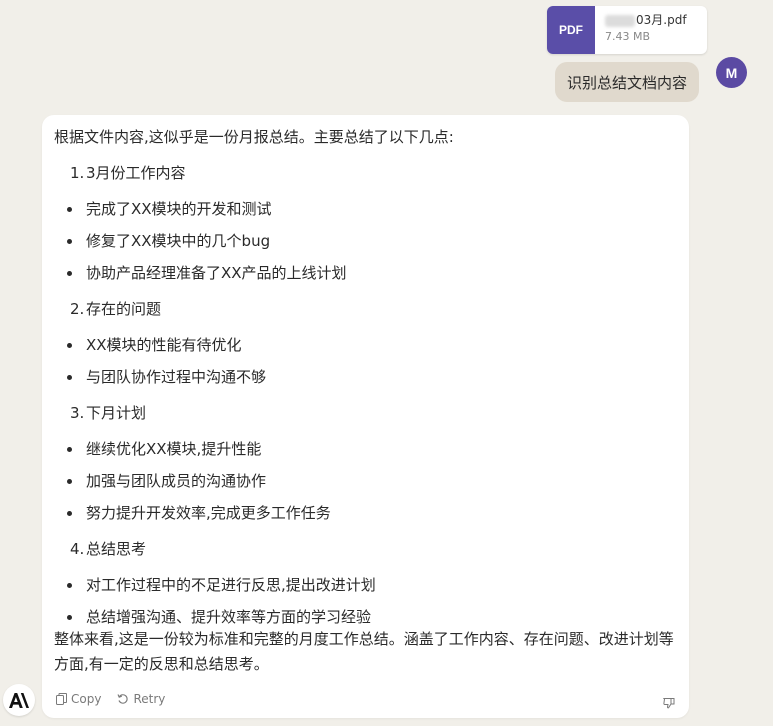 This screenshot has width=773, height=726. I want to click on section-heading: 3. 下月计划, so click(366, 413).